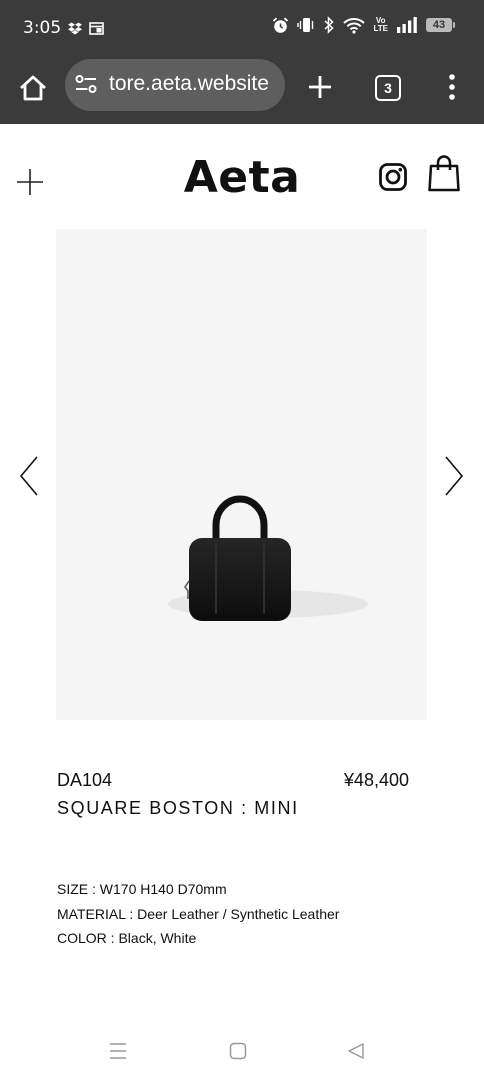 This screenshot has width=484, height=1080. Describe the element at coordinates (242, 177) in the screenshot. I see `site-logo: Aeta` at that location.